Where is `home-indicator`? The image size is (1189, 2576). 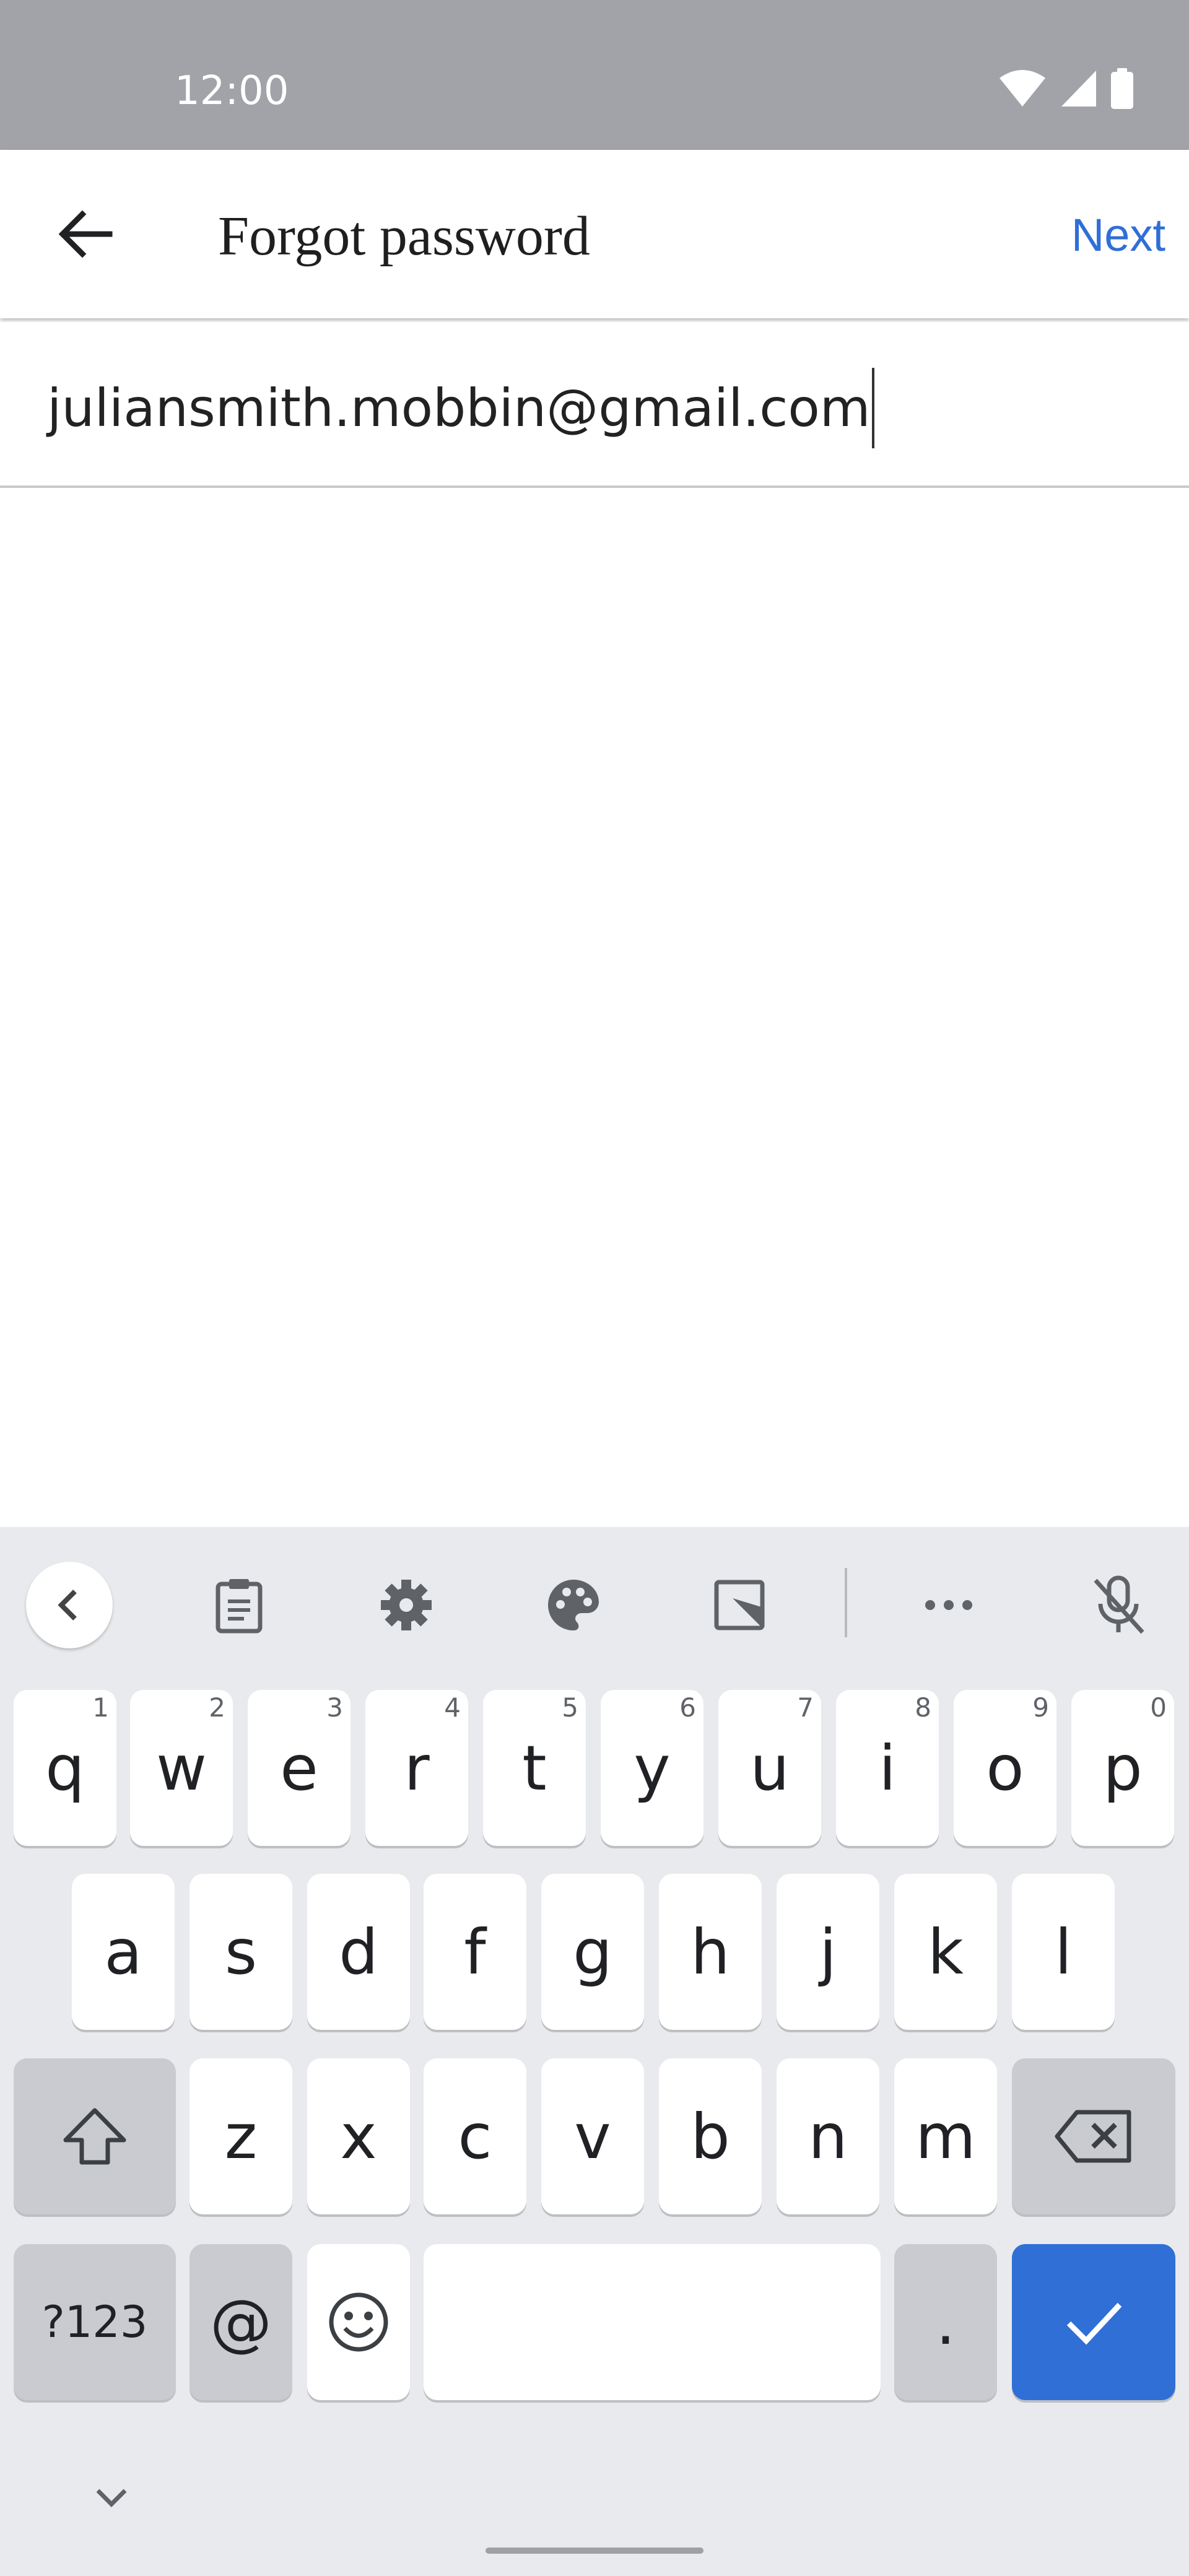 home-indicator is located at coordinates (594, 2551).